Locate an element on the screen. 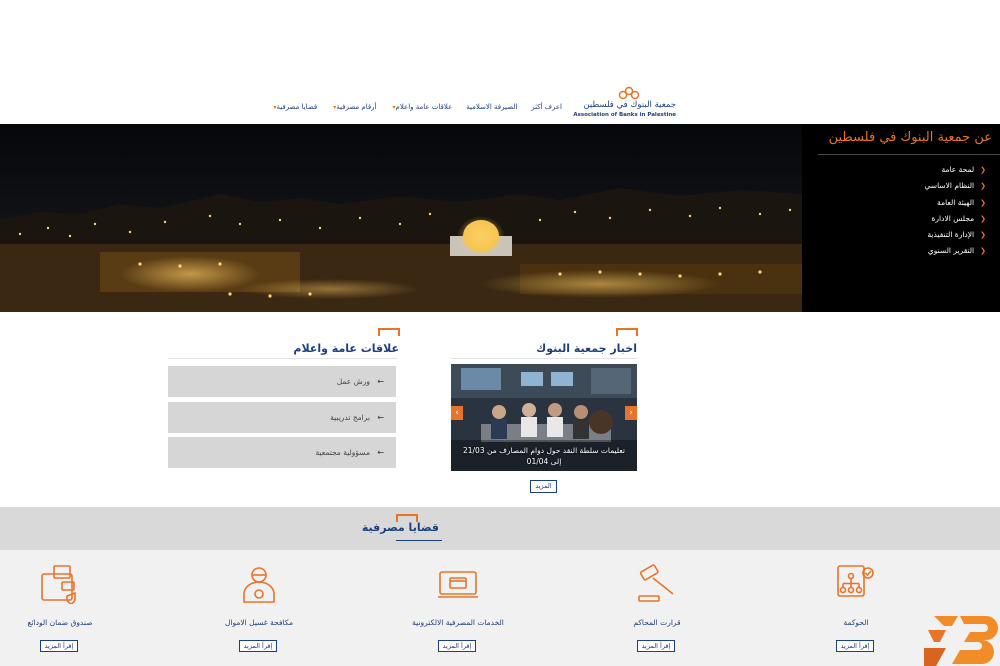 This screenshot has height=666, width=1000. issue-card-aml: مكافحة غسيل الاموال إقرأ المزيد is located at coordinates (259, 610).